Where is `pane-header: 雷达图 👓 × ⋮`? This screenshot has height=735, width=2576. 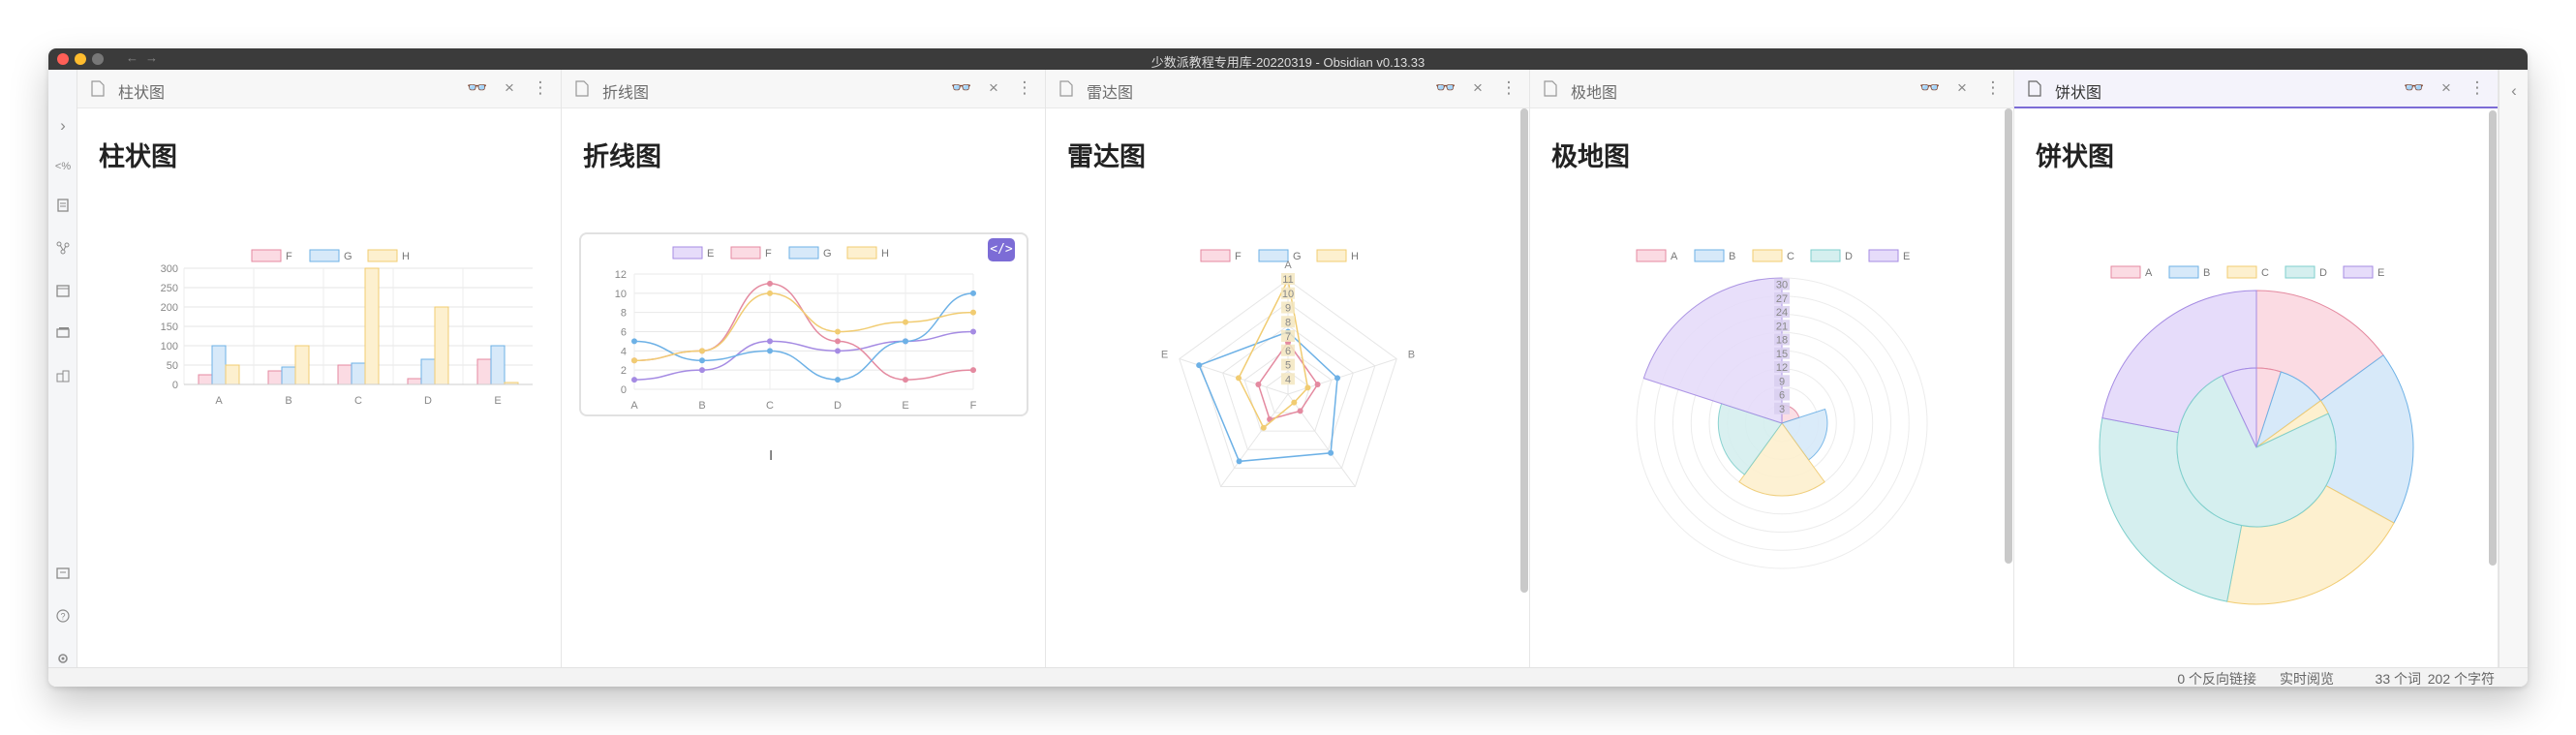
pane-header: 雷达图 👓 × ⋮ is located at coordinates (1287, 89).